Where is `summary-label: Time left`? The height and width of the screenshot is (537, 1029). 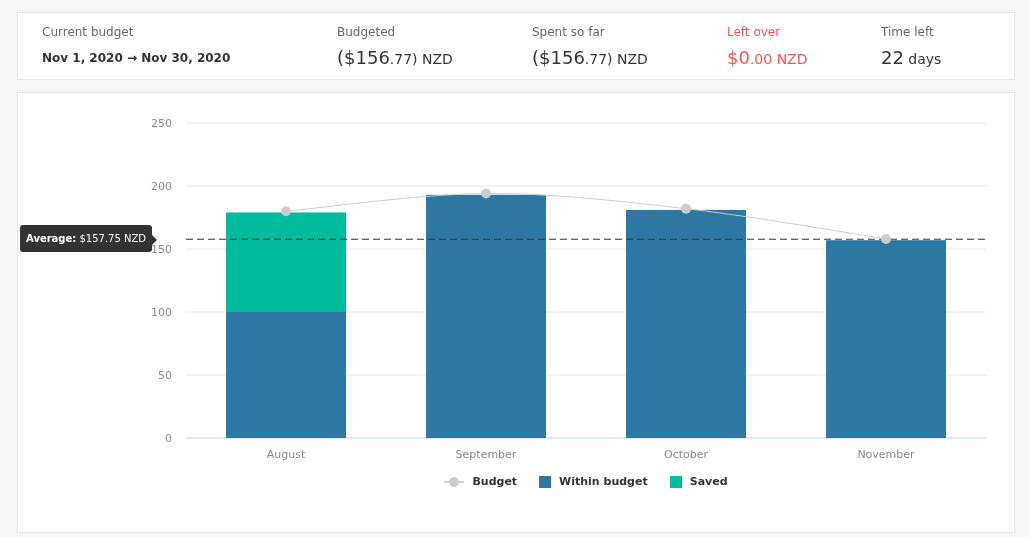 summary-label: Time left is located at coordinates (908, 32).